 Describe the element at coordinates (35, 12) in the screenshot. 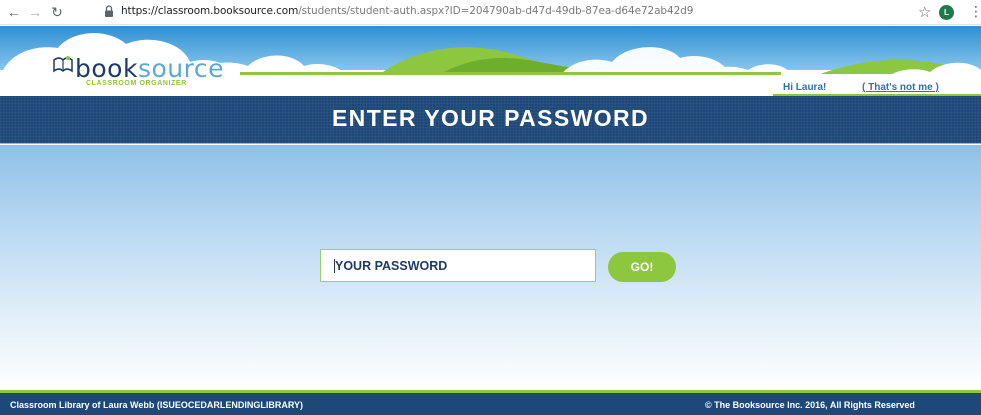

I see `forward-arrow-icon: →` at that location.